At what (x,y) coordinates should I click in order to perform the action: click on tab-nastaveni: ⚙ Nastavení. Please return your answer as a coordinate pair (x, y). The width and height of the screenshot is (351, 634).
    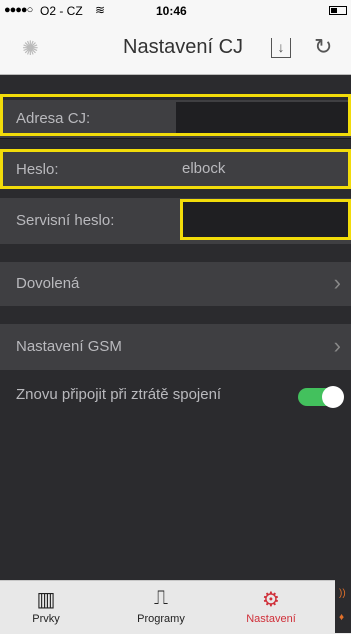
    Looking at the image, I should click on (271, 607).